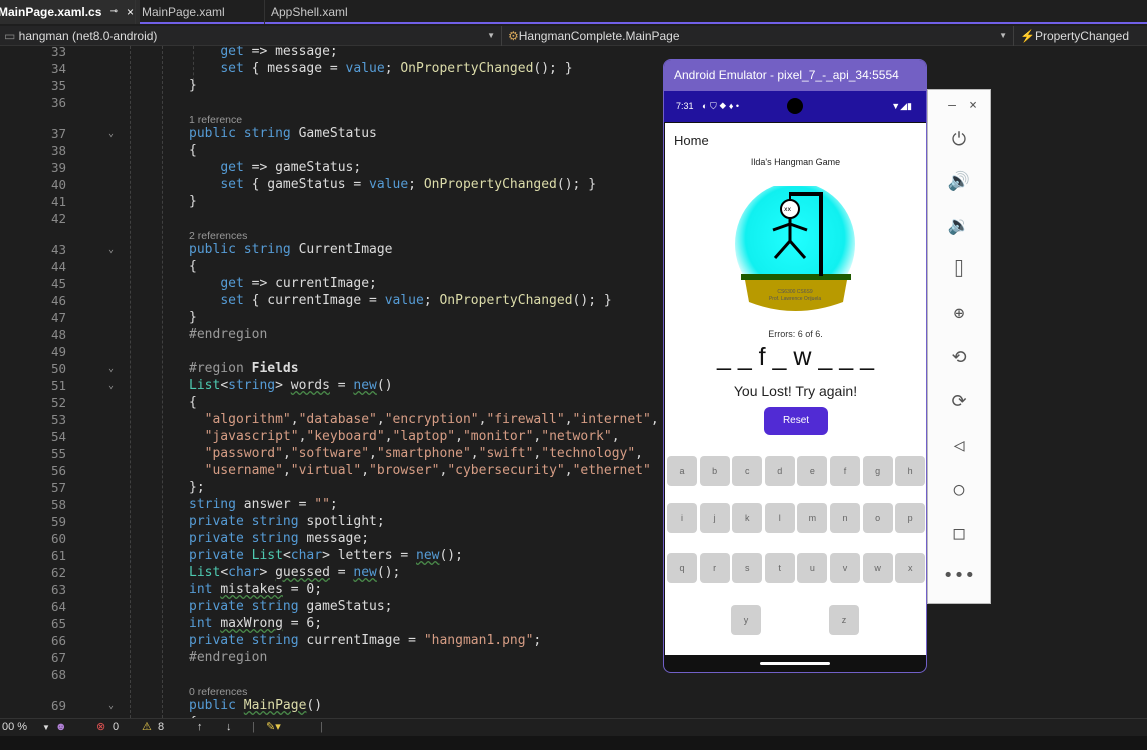 Image resolution: width=1147 pixels, height=750 pixels. Describe the element at coordinates (244, 368) in the screenshot. I see `code-line: #region Fields` at that location.